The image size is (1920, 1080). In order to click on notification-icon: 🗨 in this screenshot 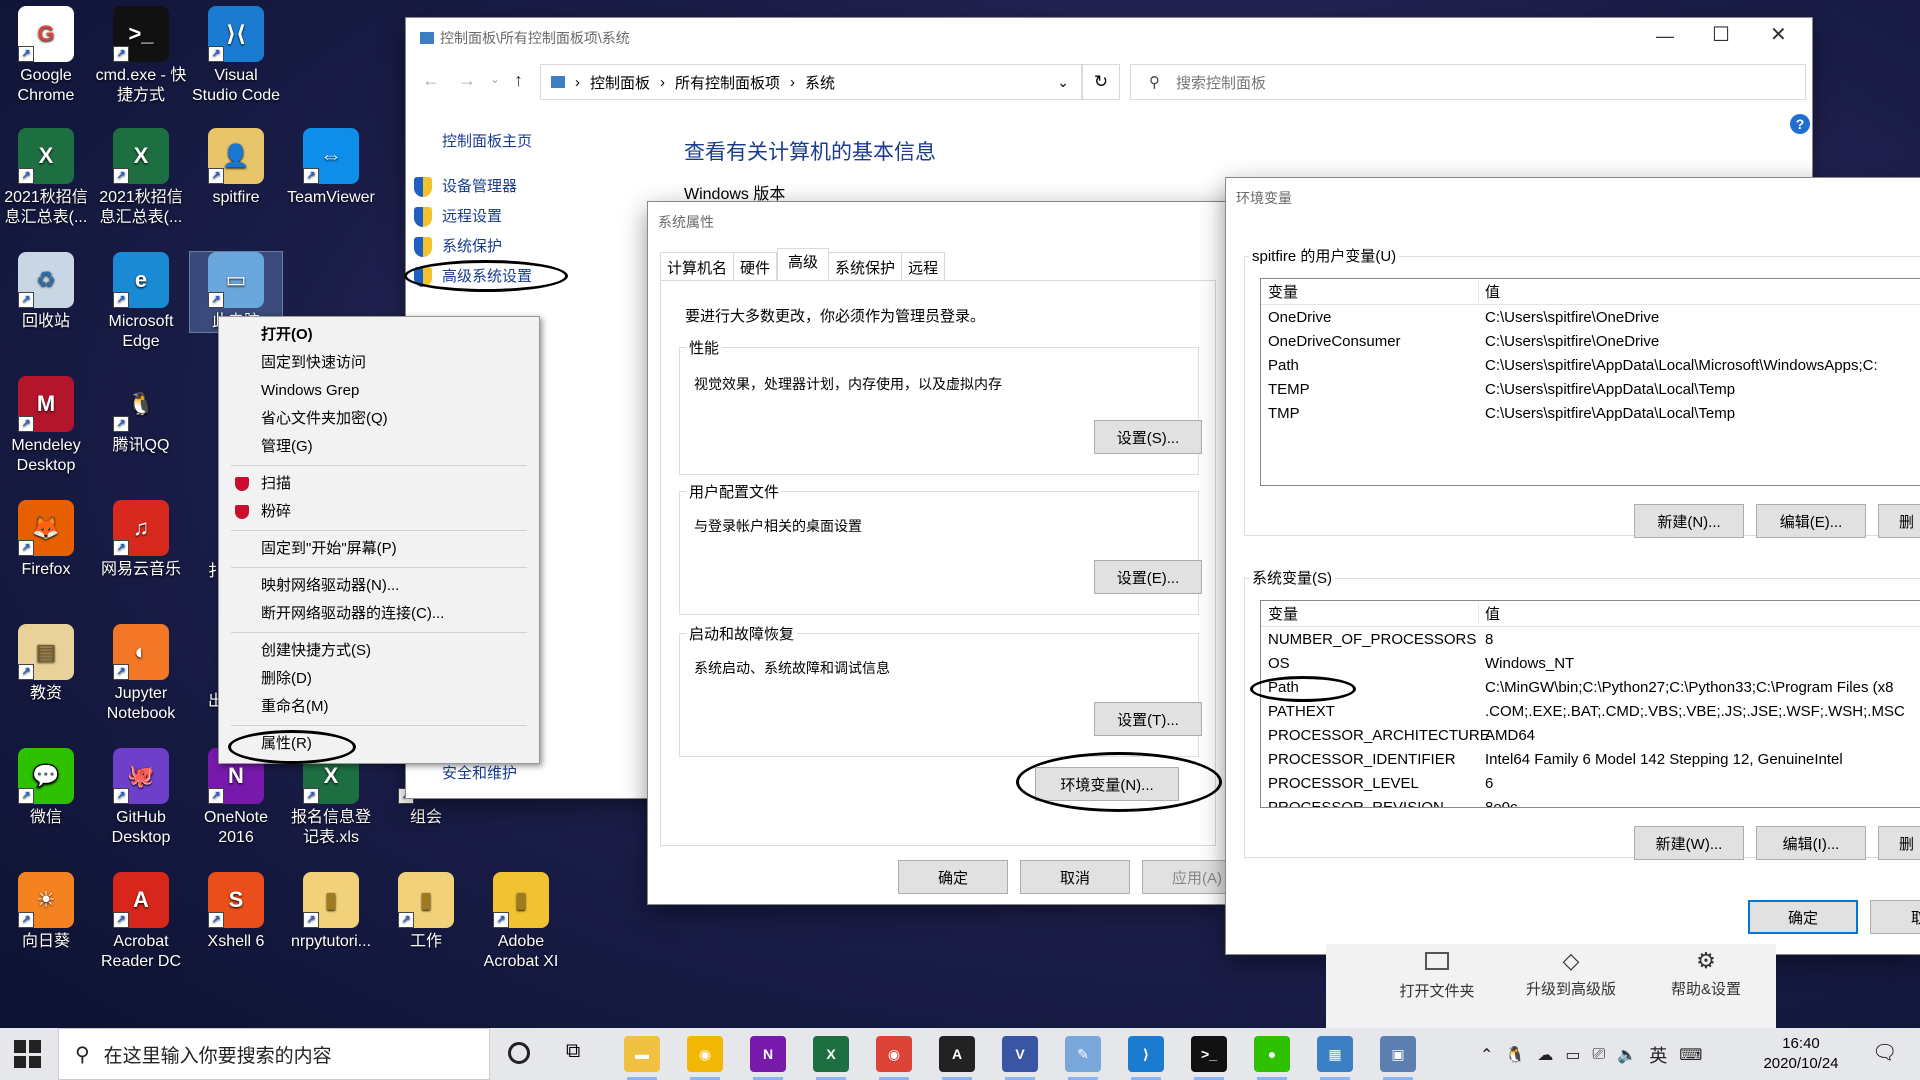, I will do `click(1884, 1052)`.